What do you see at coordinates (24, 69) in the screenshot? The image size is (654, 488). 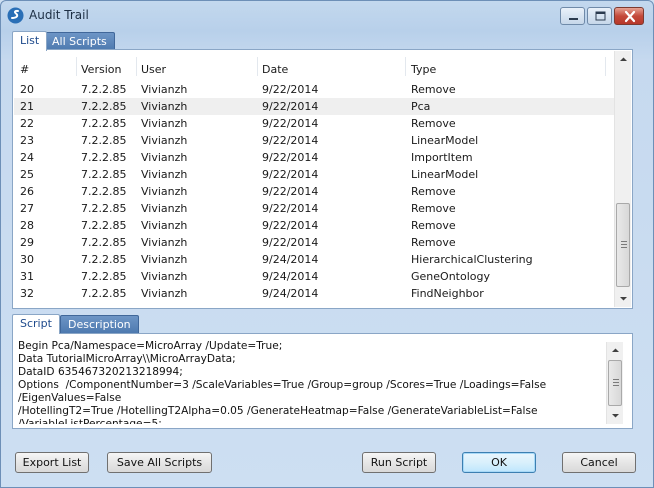 I see `column-header-number: #` at bounding box center [24, 69].